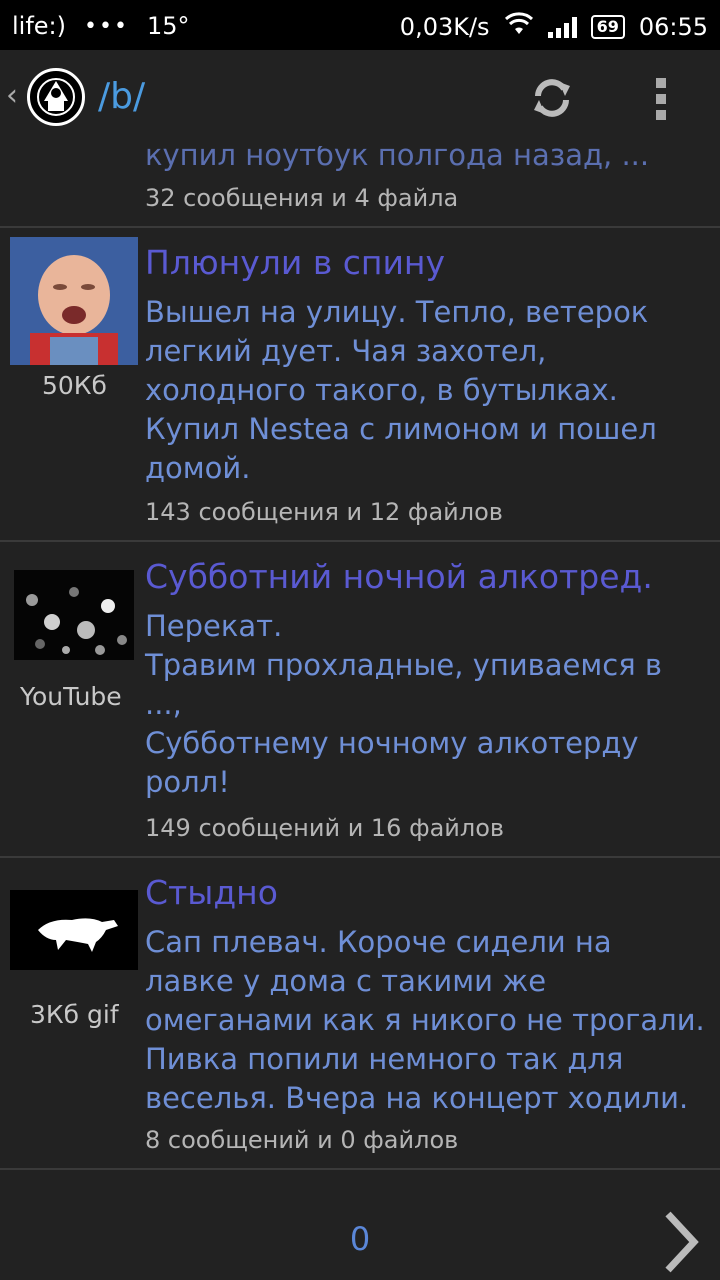 Image resolution: width=720 pixels, height=1280 pixels. I want to click on overflow-menu-icon, so click(662, 102).